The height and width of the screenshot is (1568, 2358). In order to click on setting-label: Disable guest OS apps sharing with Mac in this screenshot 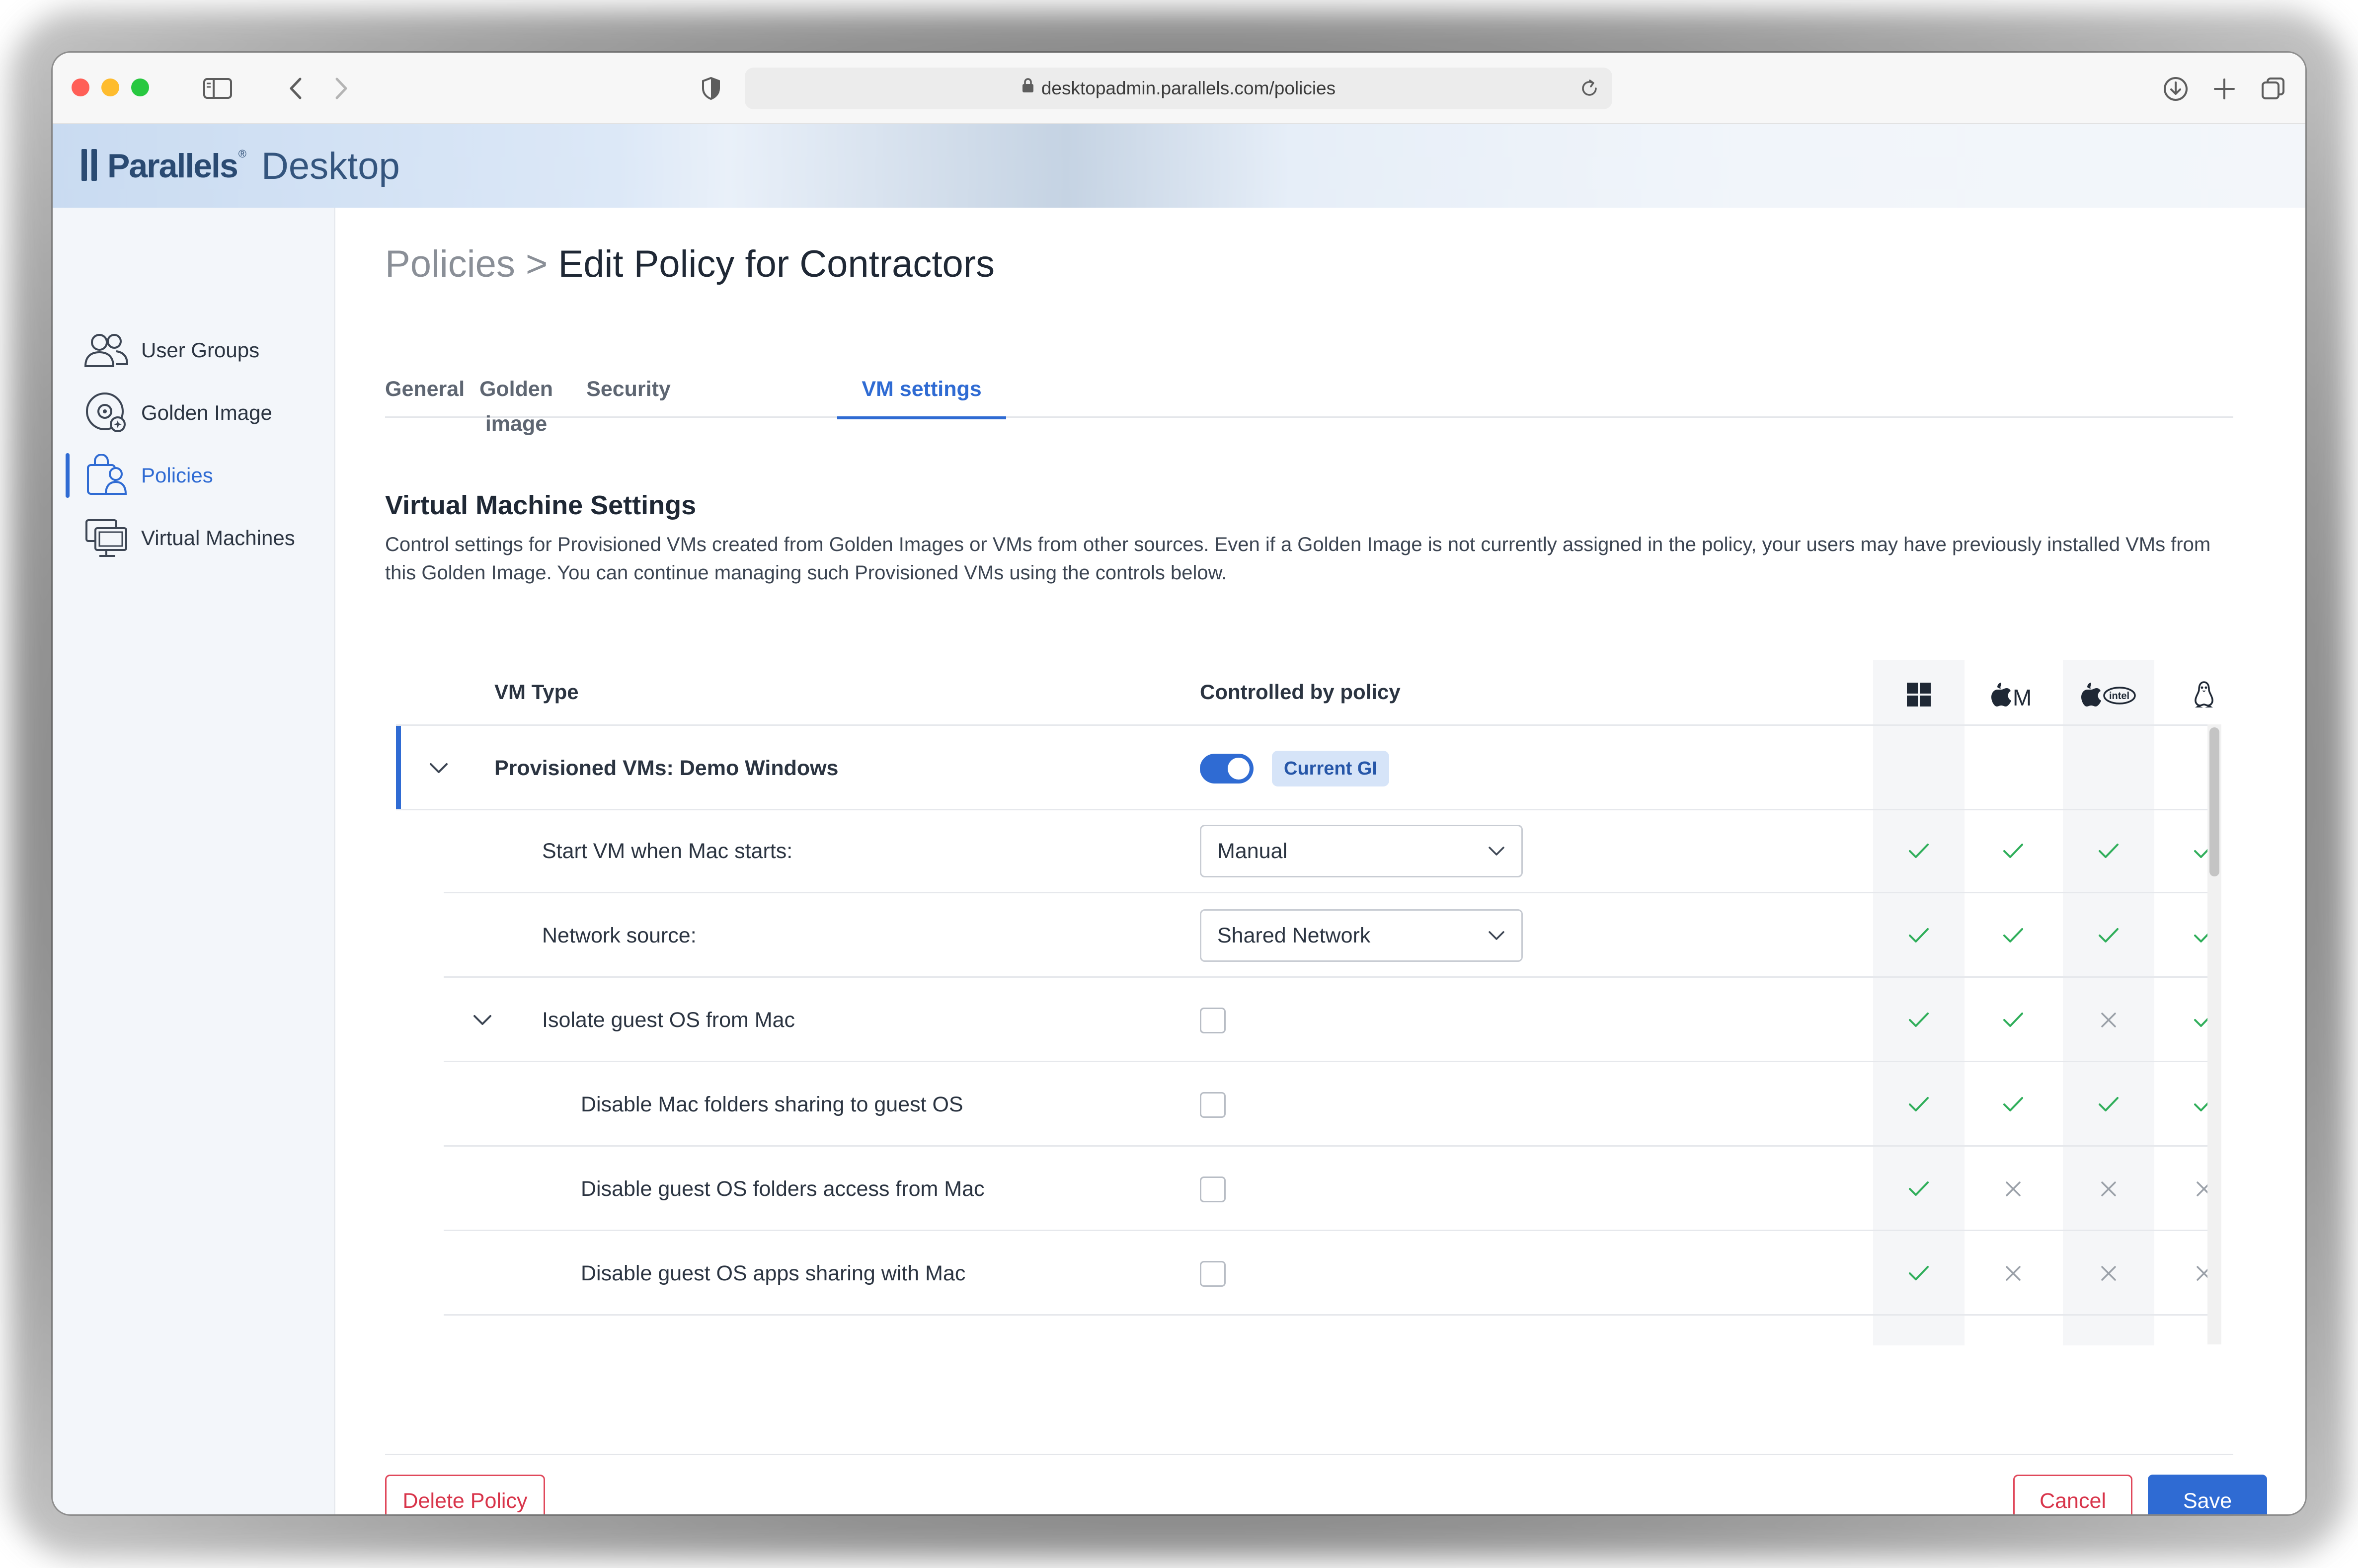, I will do `click(773, 1273)`.